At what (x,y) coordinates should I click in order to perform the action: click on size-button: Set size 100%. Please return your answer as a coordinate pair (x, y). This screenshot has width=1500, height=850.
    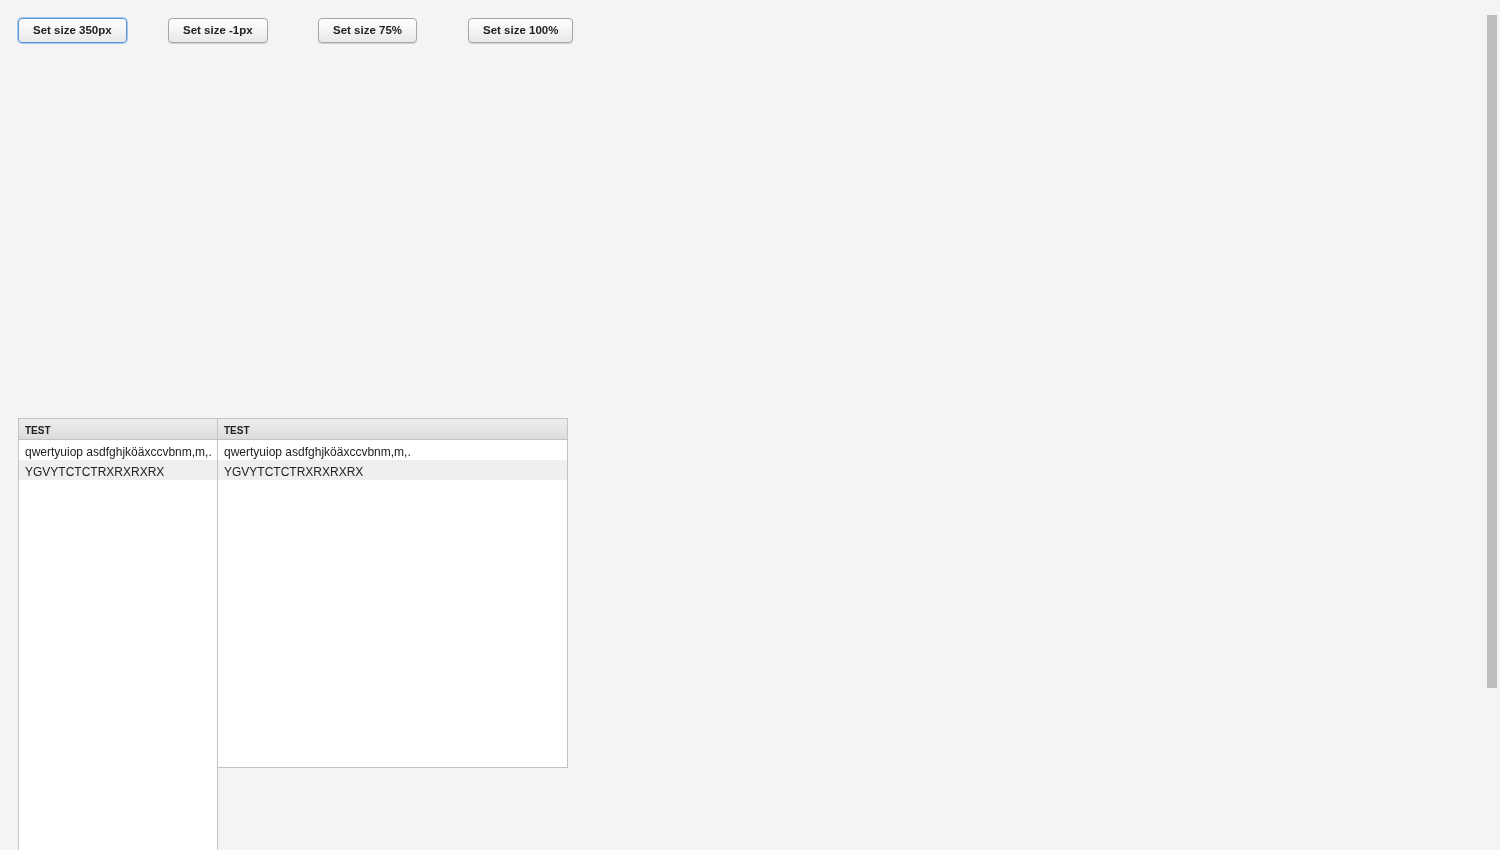
    Looking at the image, I should click on (521, 30).